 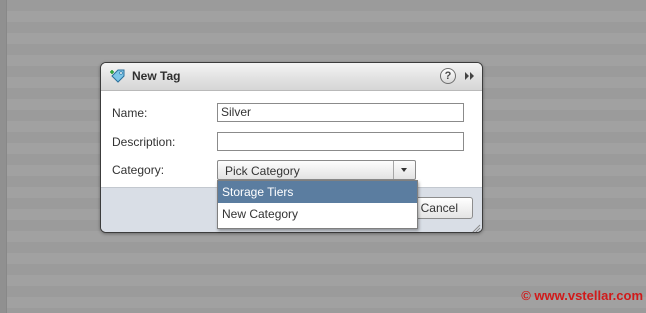 I want to click on name-label: Name:, so click(x=130, y=113).